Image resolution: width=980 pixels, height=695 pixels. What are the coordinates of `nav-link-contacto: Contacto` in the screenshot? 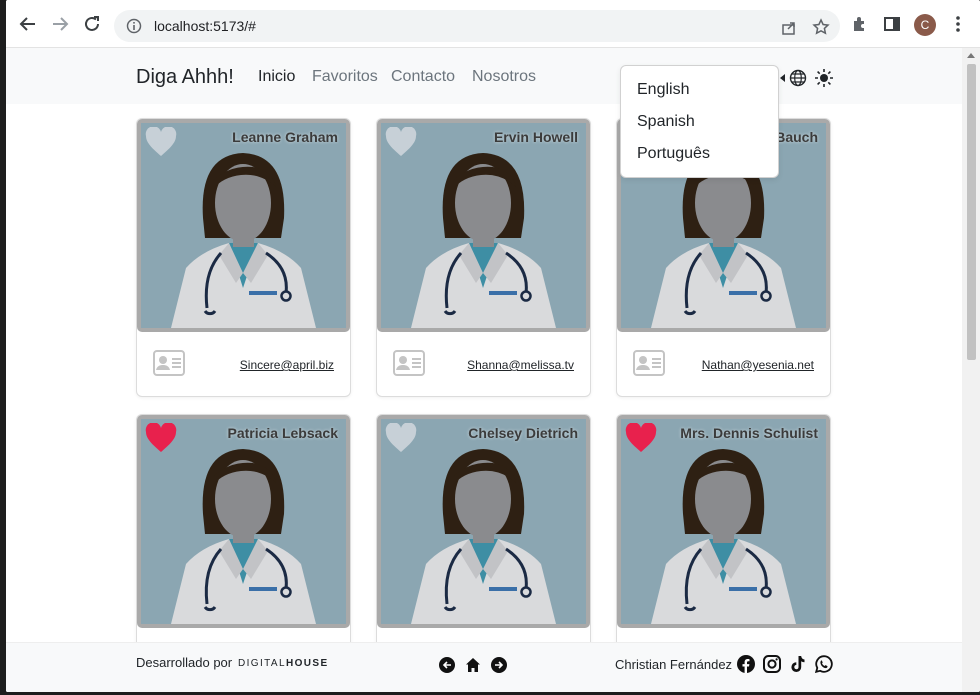 It's located at (423, 77).